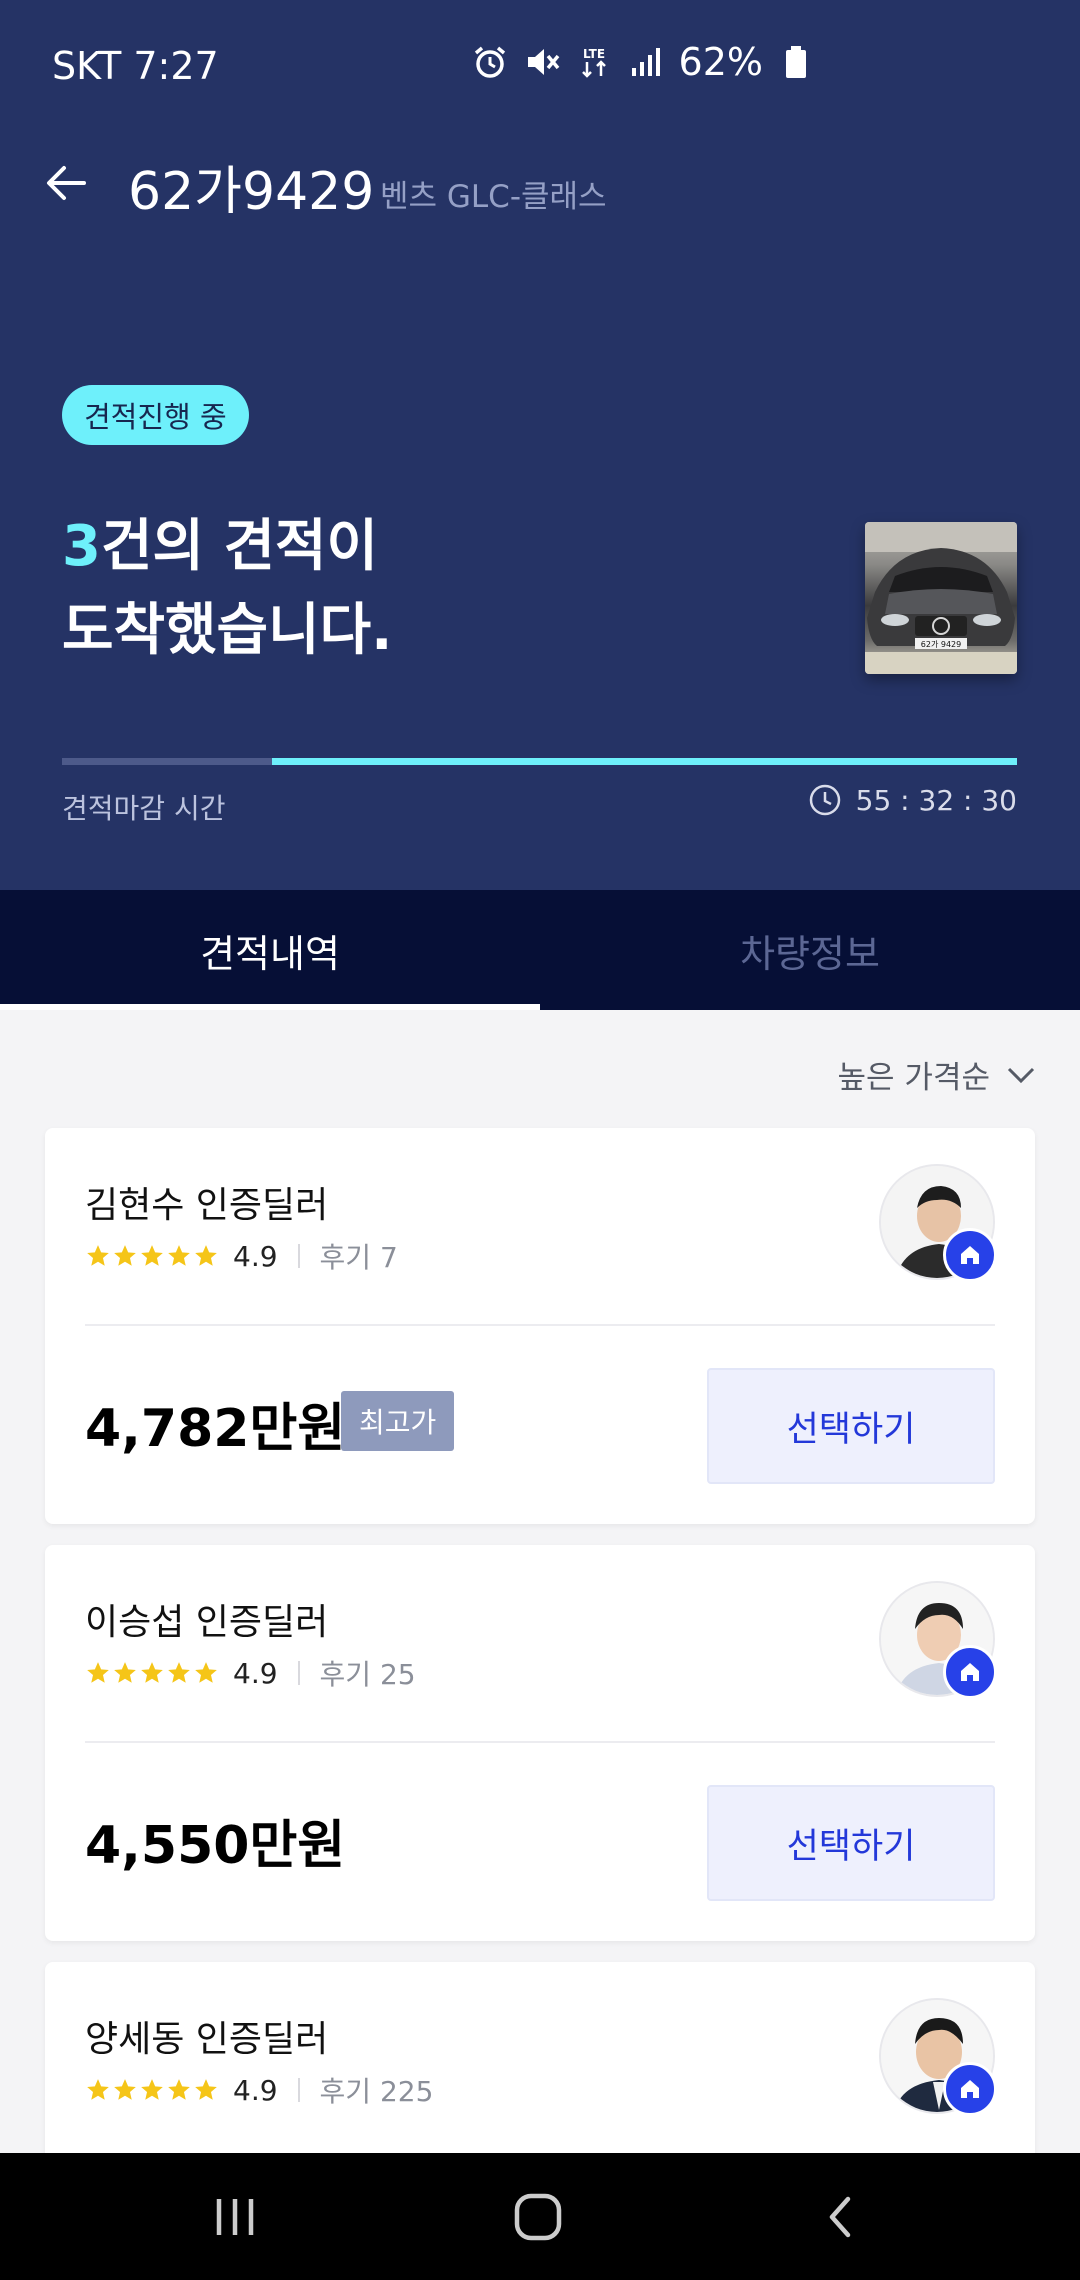 This screenshot has width=1080, height=2280. I want to click on recent-apps-icon, so click(235, 2217).